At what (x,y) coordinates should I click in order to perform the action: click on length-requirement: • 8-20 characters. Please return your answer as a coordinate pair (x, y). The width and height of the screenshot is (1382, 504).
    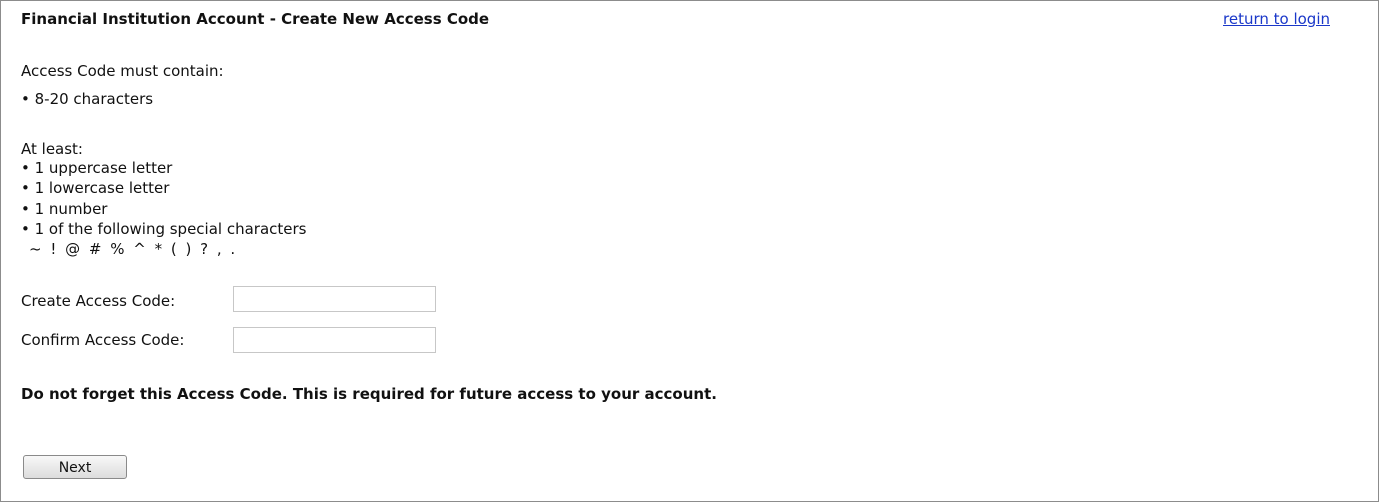
    Looking at the image, I should click on (87, 99).